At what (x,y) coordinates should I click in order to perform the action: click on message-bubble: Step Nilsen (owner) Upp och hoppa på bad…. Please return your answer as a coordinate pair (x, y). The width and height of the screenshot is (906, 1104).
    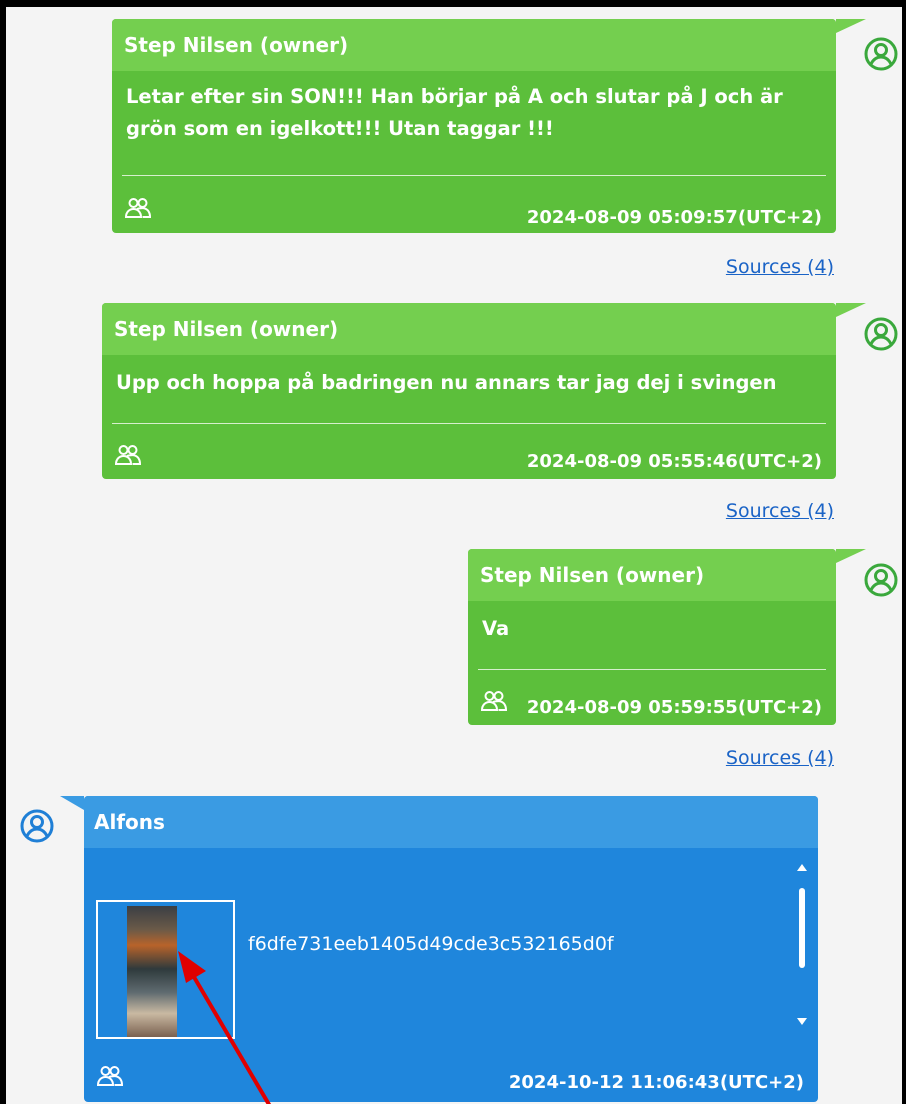
    Looking at the image, I should click on (484, 391).